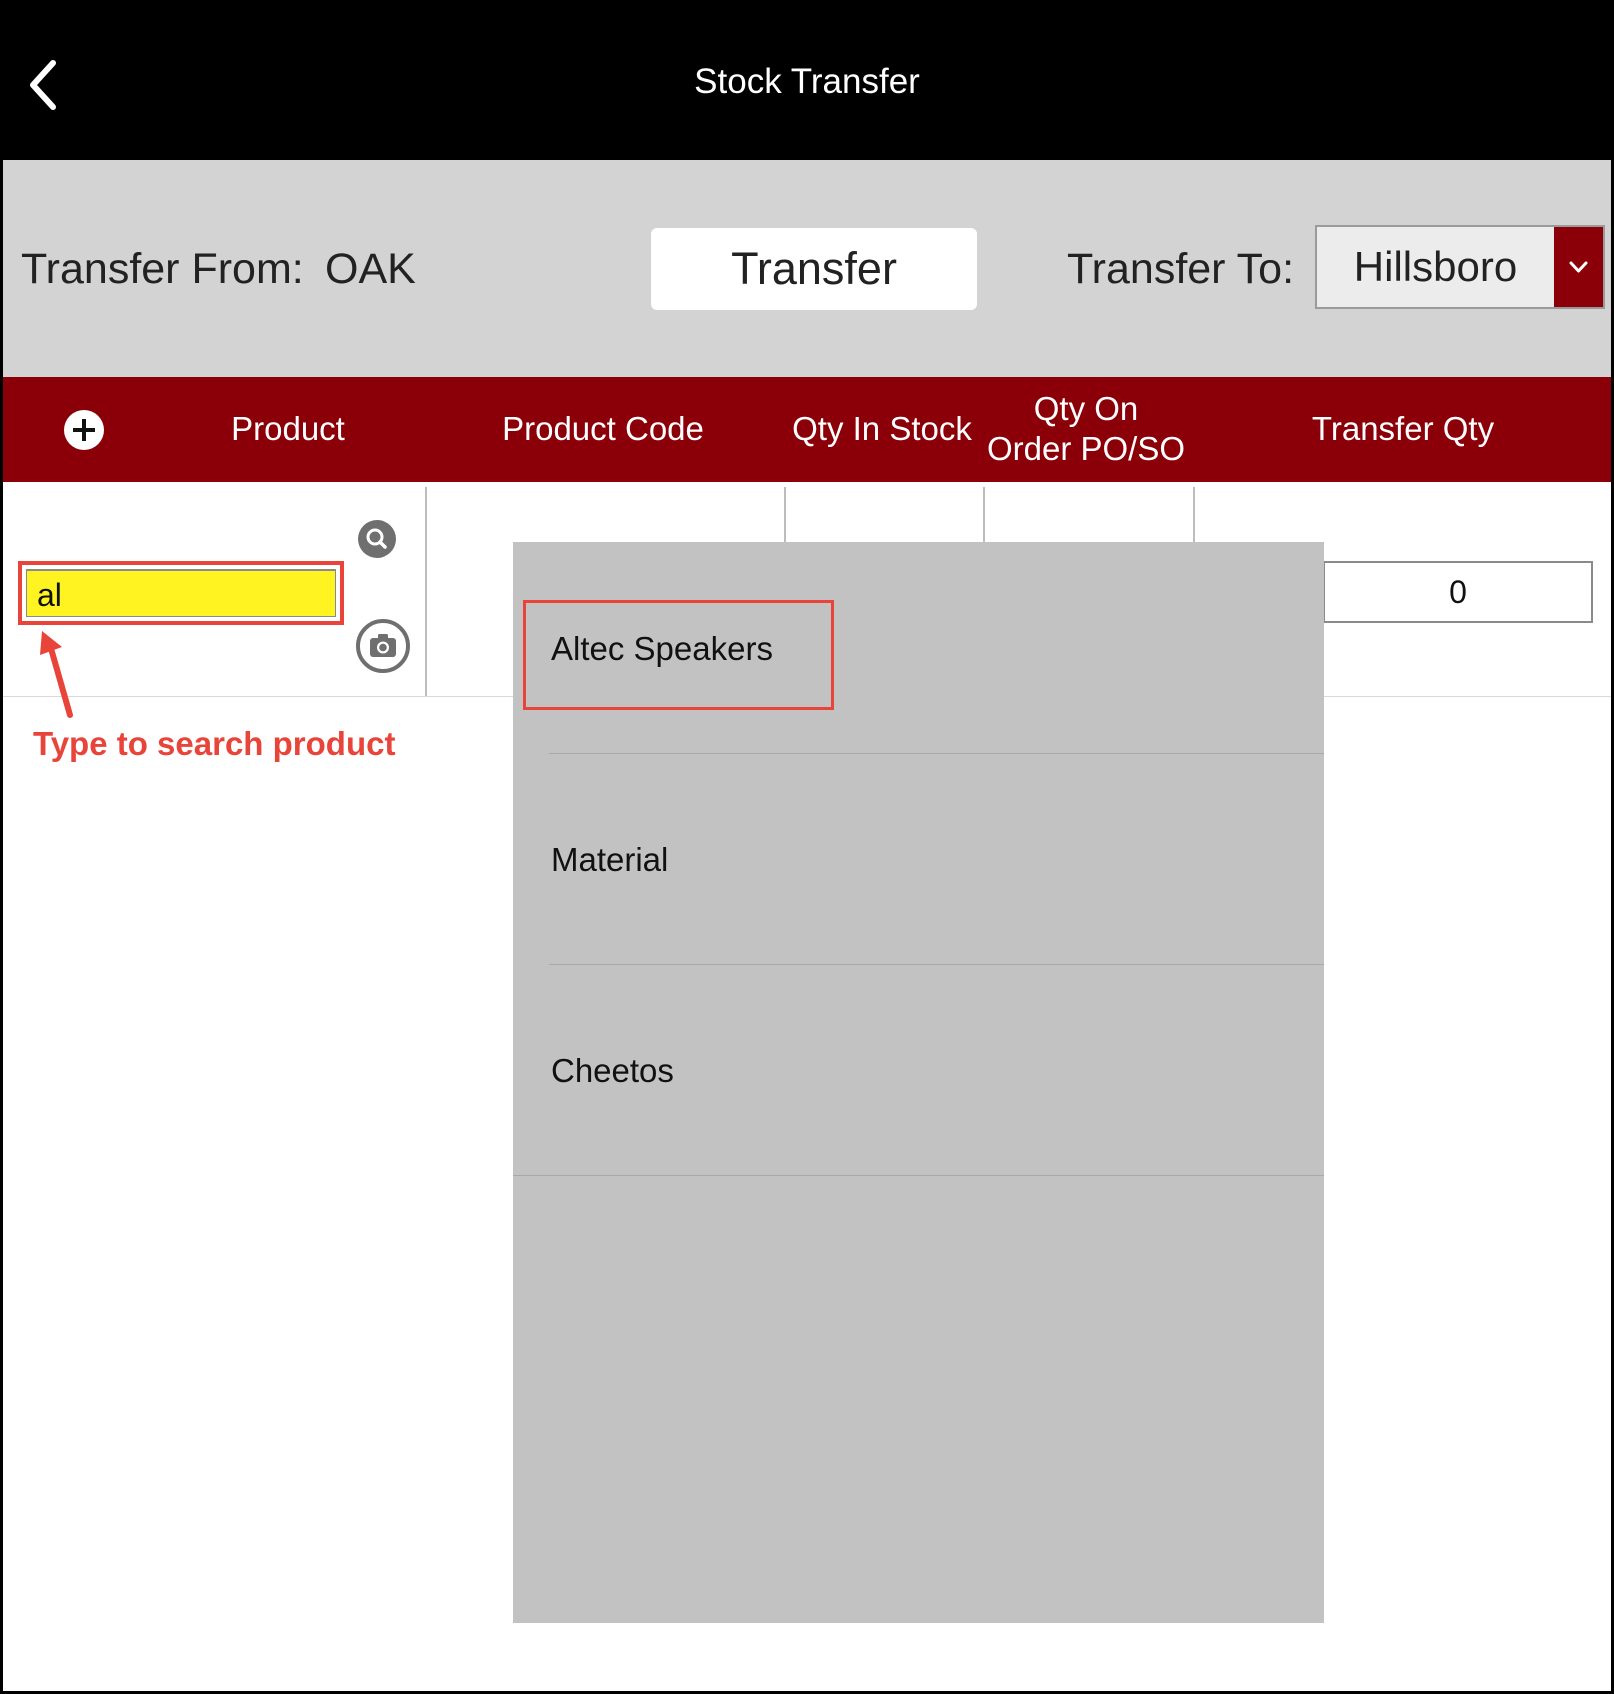 Image resolution: width=1614 pixels, height=1694 pixels. What do you see at coordinates (814, 269) in the screenshot?
I see `transfer-button: Transfer` at bounding box center [814, 269].